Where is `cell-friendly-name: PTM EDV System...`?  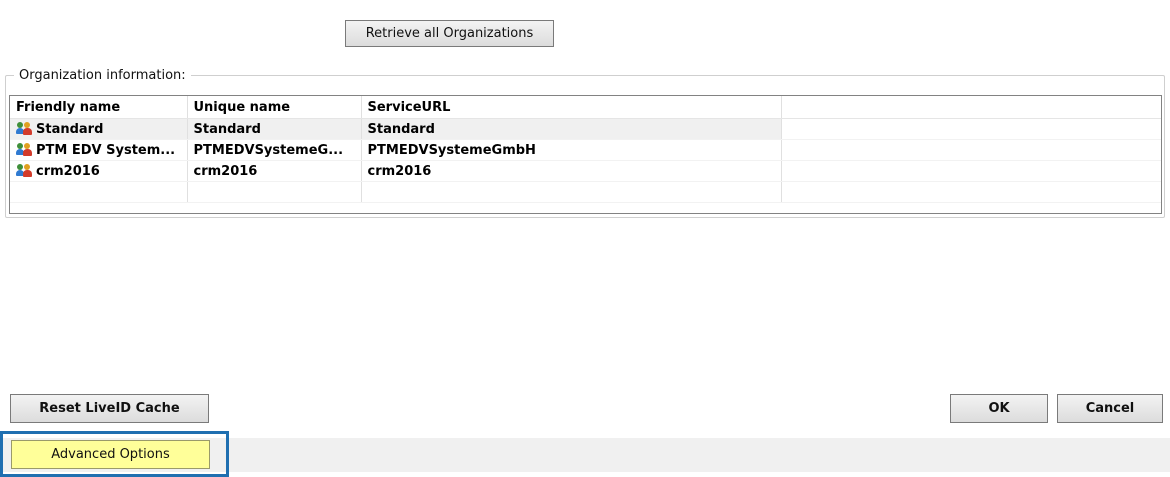
cell-friendly-name: PTM EDV System... is located at coordinates (99, 150).